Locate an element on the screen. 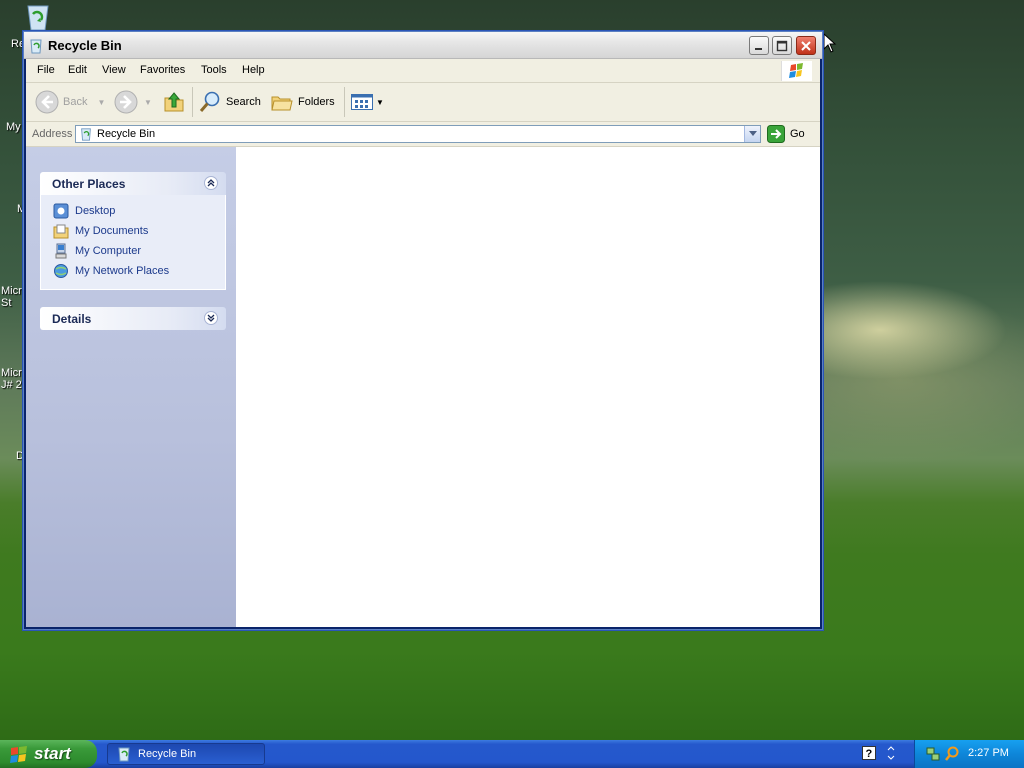 The width and height of the screenshot is (1024, 768). minimize-icon is located at coordinates (758, 48).